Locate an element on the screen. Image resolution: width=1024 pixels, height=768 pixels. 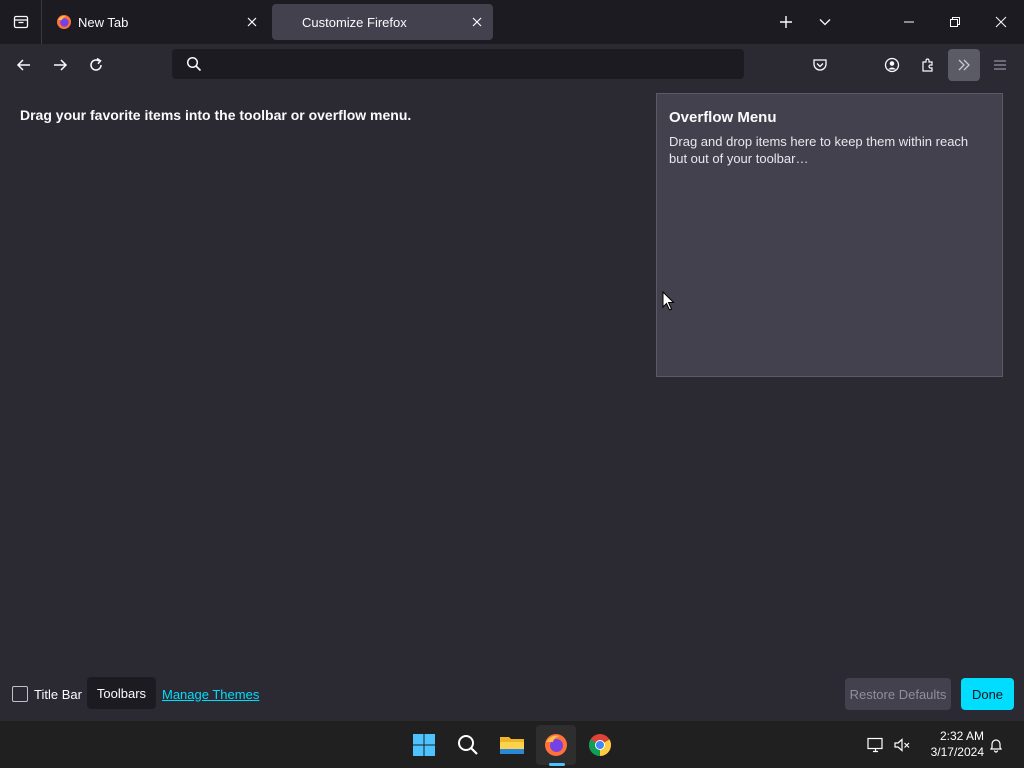
app-menu-button is located at coordinates (1000, 65).